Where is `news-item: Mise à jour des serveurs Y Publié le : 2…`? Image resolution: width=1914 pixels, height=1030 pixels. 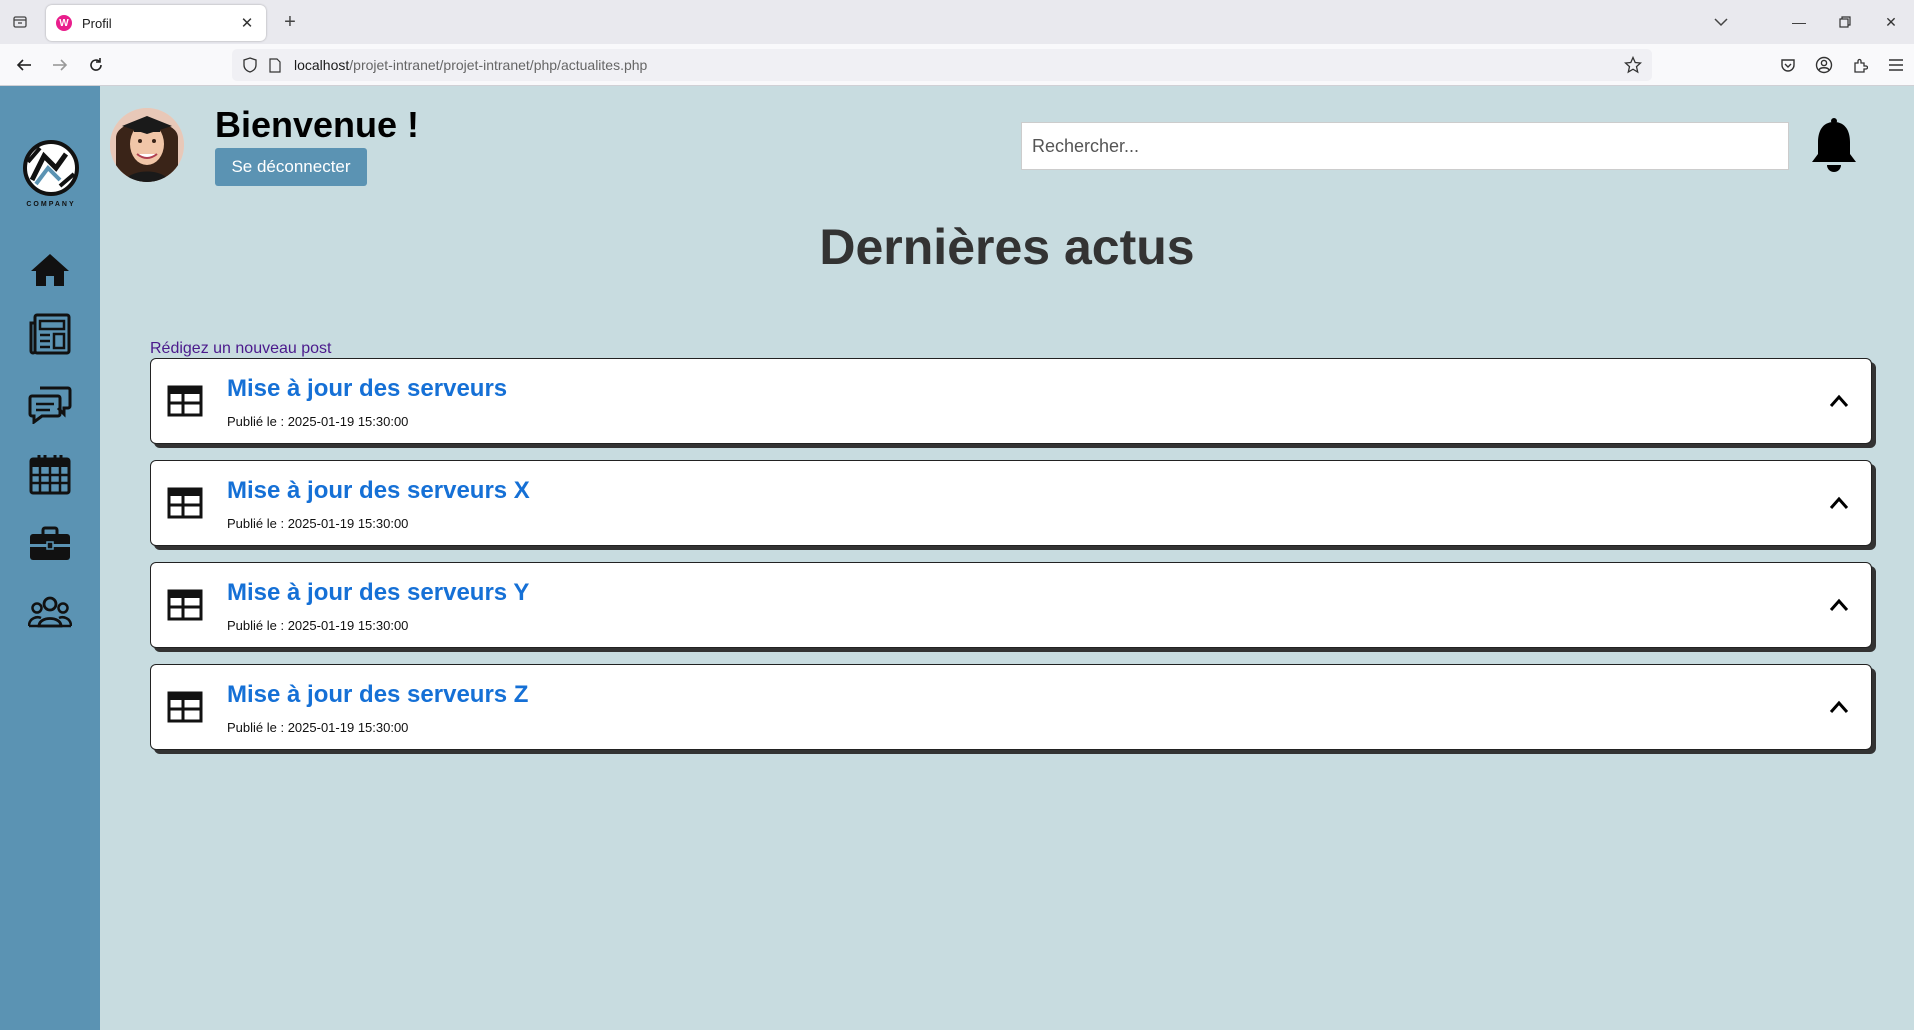
news-item: Mise à jour des serveurs Y Publié le : 2… is located at coordinates (1011, 605).